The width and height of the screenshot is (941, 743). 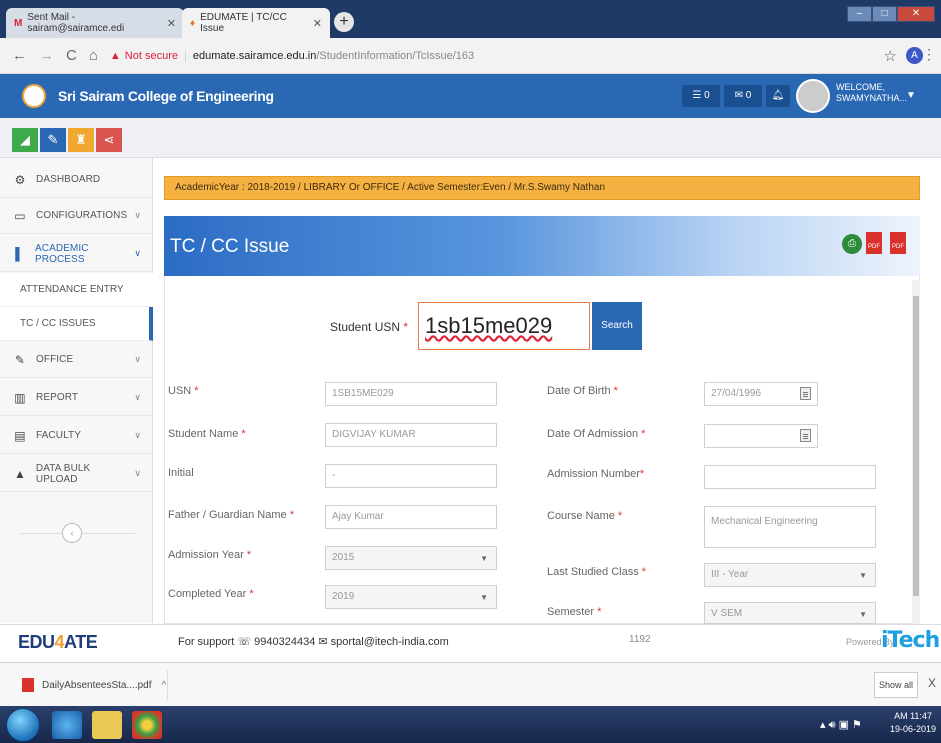 I want to click on dob-label: Date Of Birth *, so click(x=582, y=391).